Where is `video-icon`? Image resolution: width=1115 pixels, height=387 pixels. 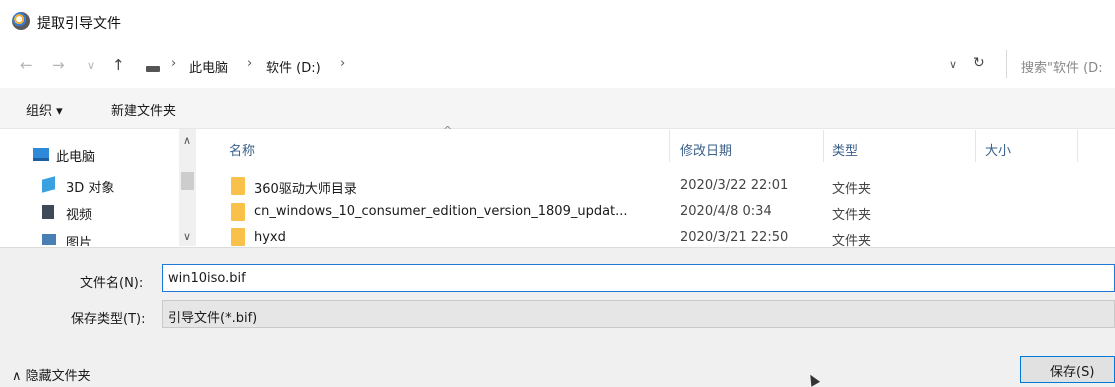
video-icon is located at coordinates (48, 212).